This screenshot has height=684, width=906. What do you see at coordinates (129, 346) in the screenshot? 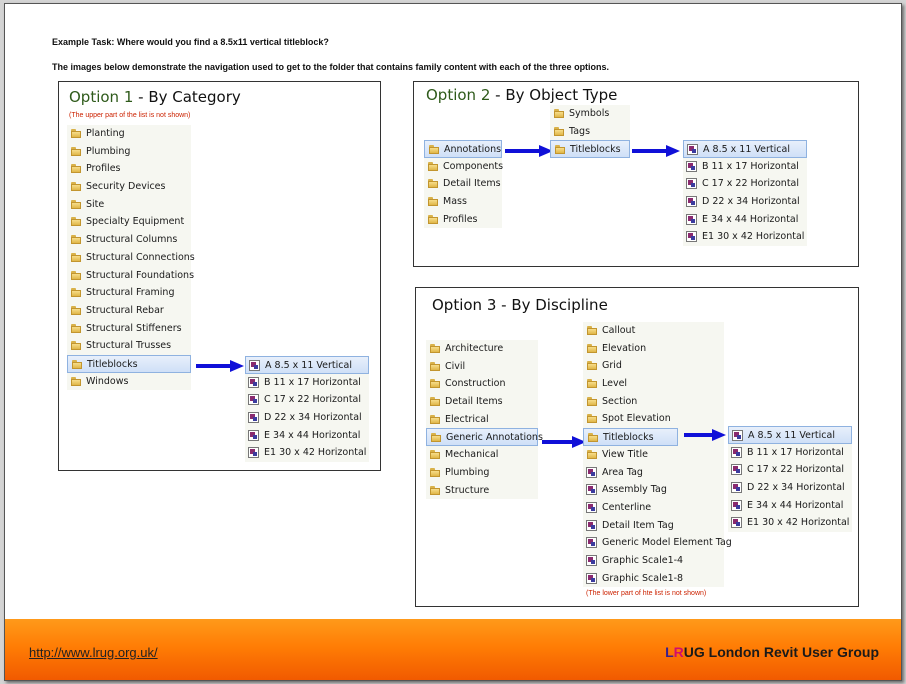
I see `category-item-structural-trusses: Structural Trusses` at bounding box center [129, 346].